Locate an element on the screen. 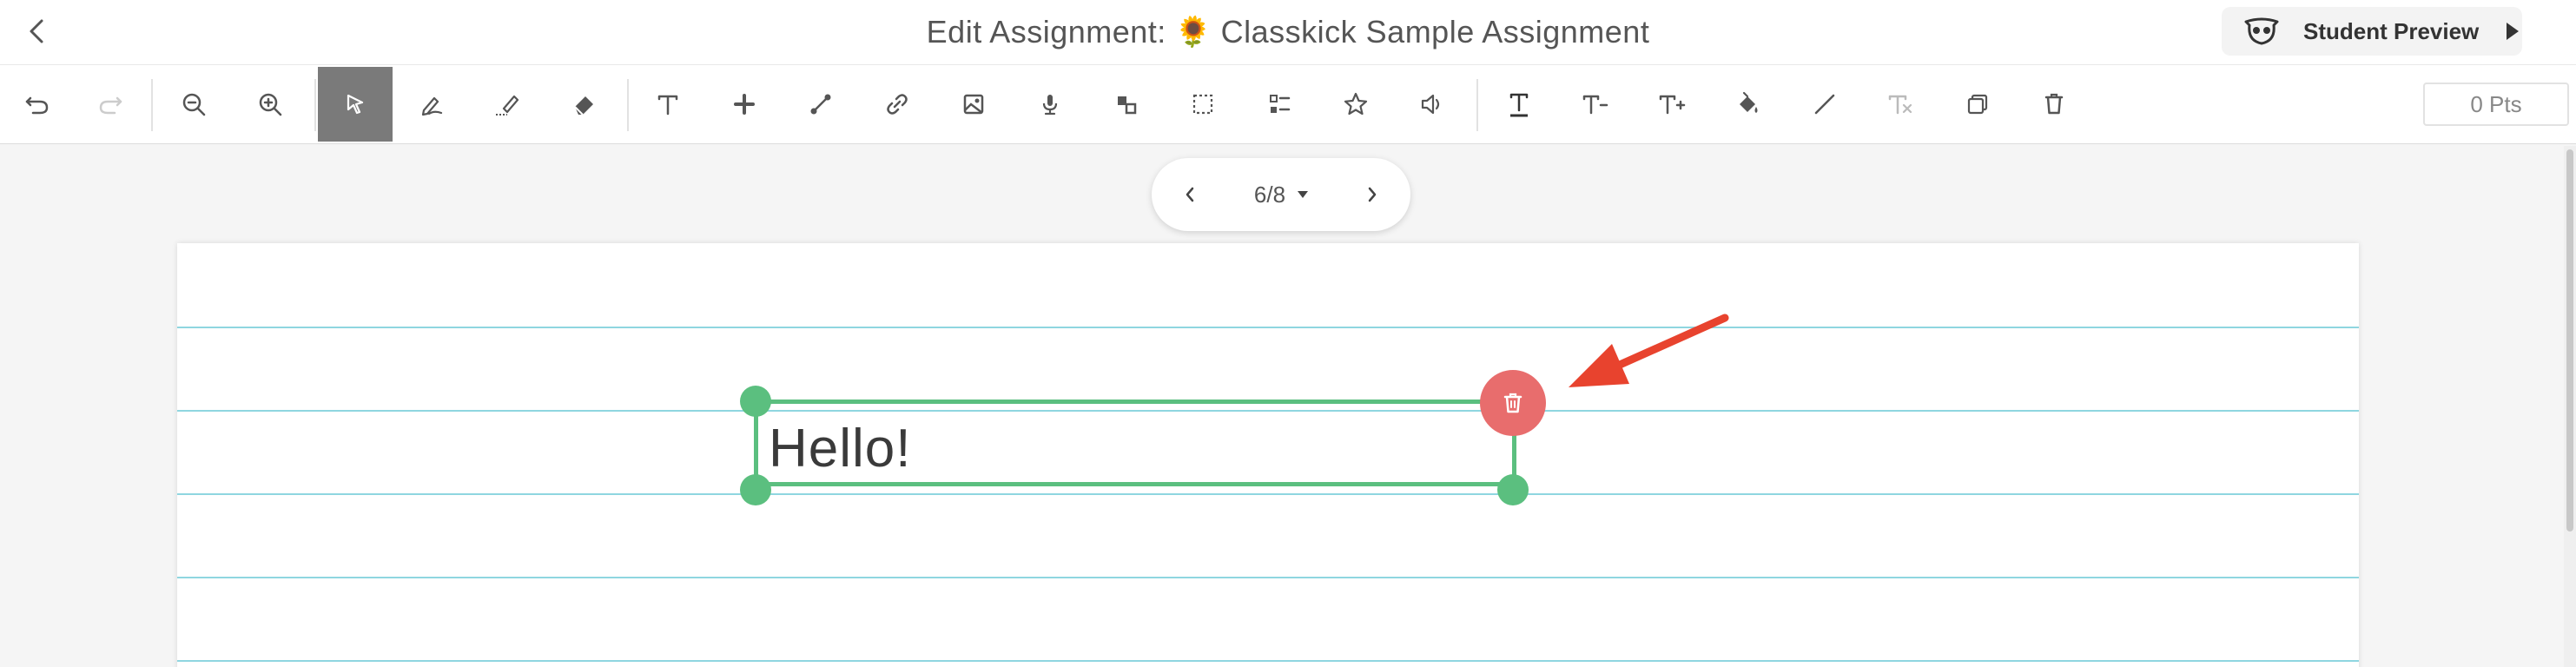  zoom-in-icon is located at coordinates (270, 104).